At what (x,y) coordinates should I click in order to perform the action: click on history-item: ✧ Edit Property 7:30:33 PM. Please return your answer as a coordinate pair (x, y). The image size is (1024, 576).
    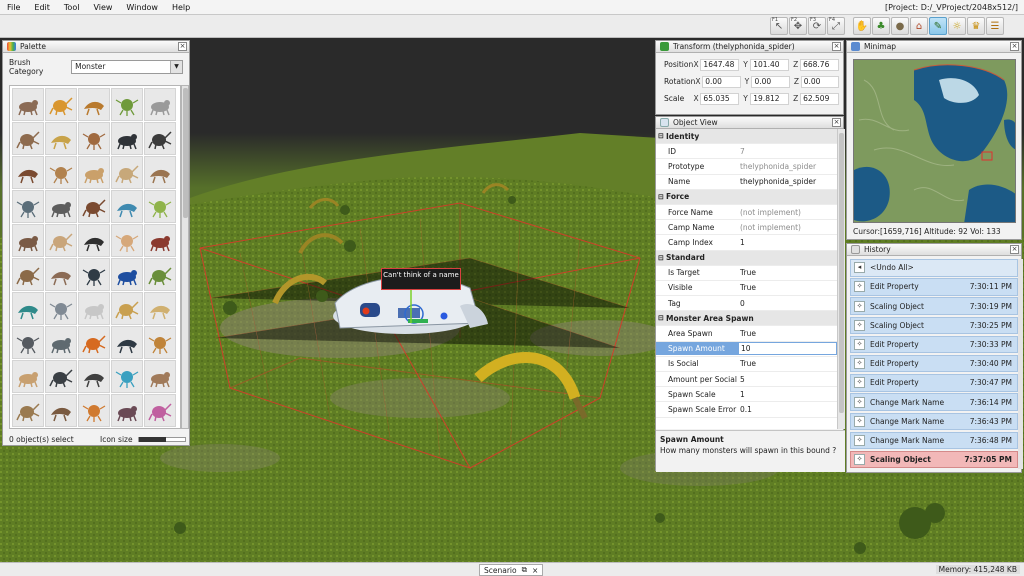
    Looking at the image, I should click on (934, 344).